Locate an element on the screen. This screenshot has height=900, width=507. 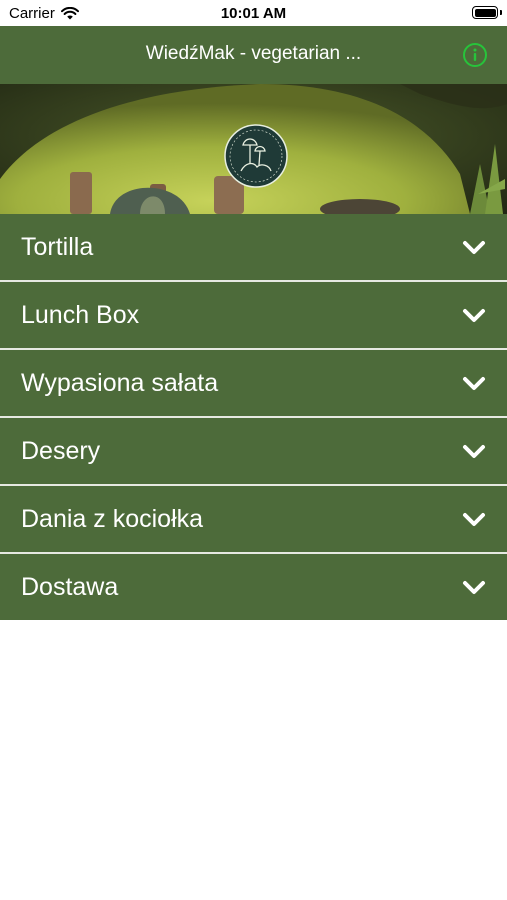
battery-level is located at coordinates (485, 12).